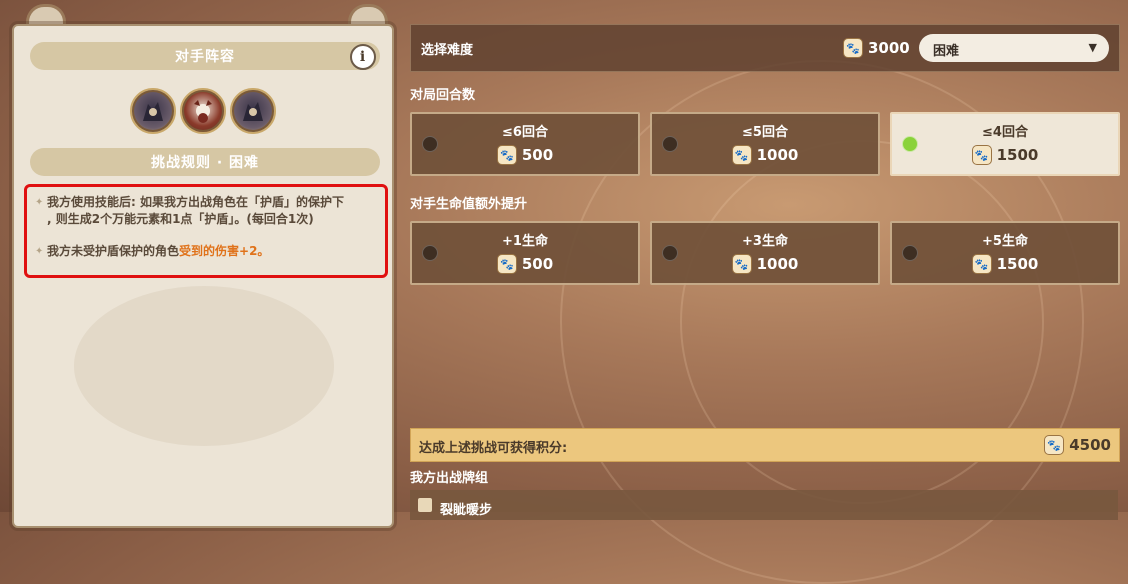 This screenshot has width=1128, height=584. I want to click on rule-1-line-1: 我方使用技能后: 如果我方出战角色在「护盾」的保护下, so click(195, 202).